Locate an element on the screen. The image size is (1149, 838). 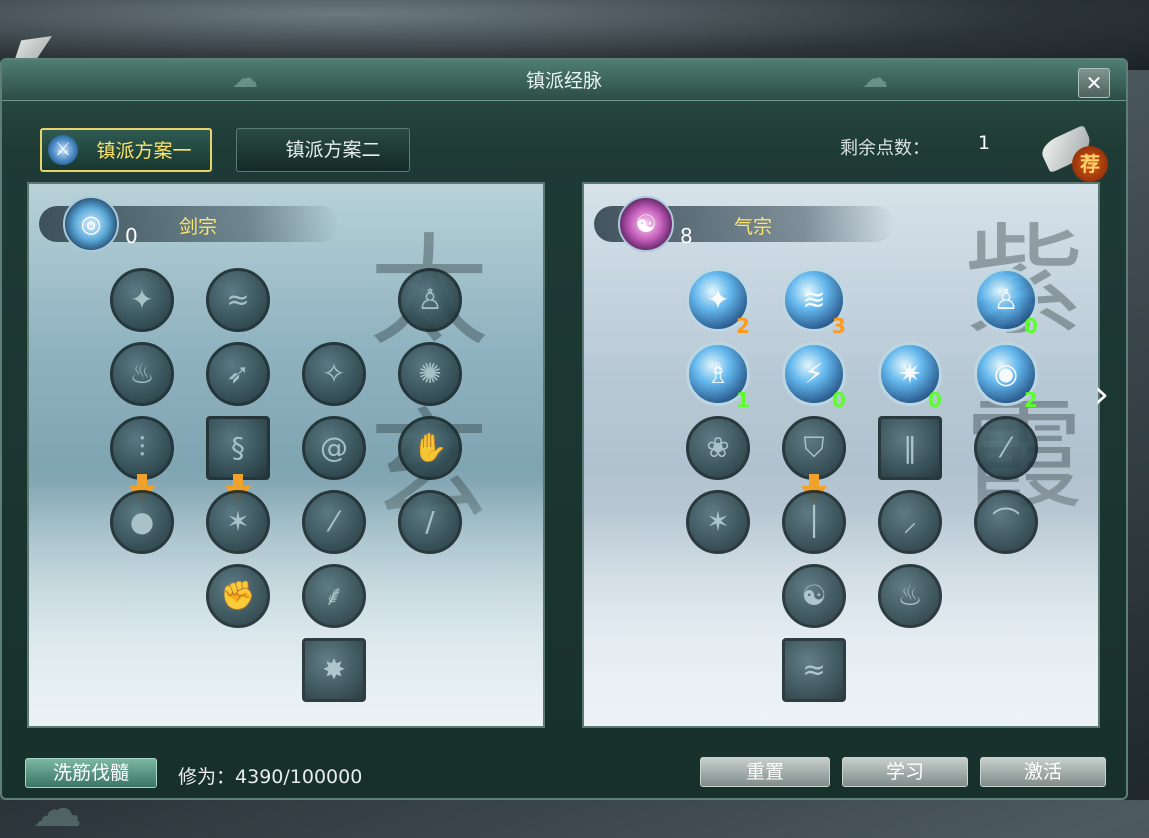
activate-button: 激活 is located at coordinates (1043, 772).